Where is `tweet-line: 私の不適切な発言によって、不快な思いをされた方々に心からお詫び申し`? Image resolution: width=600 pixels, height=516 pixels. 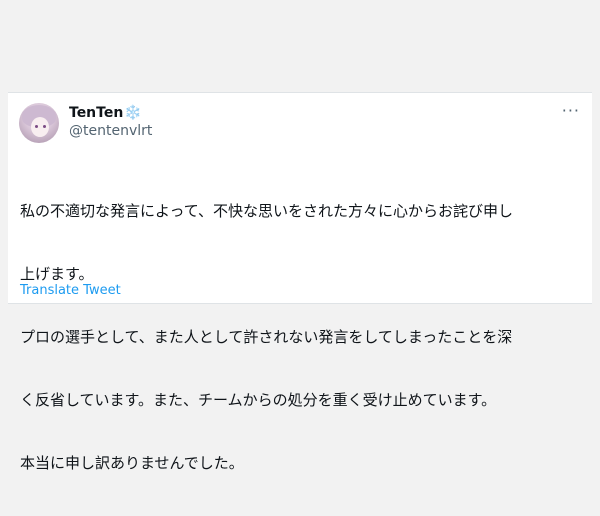
tweet-line: 私の不適切な発言によって、不快な思いをされた方々に心からお詫び申し is located at coordinates (267, 211).